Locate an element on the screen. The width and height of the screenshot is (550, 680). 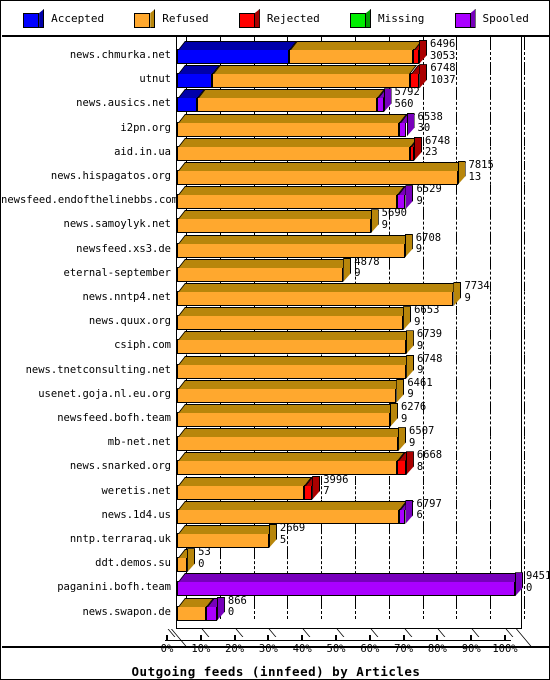
bar-value-bottom: 560 is located at coordinates (404, 103).